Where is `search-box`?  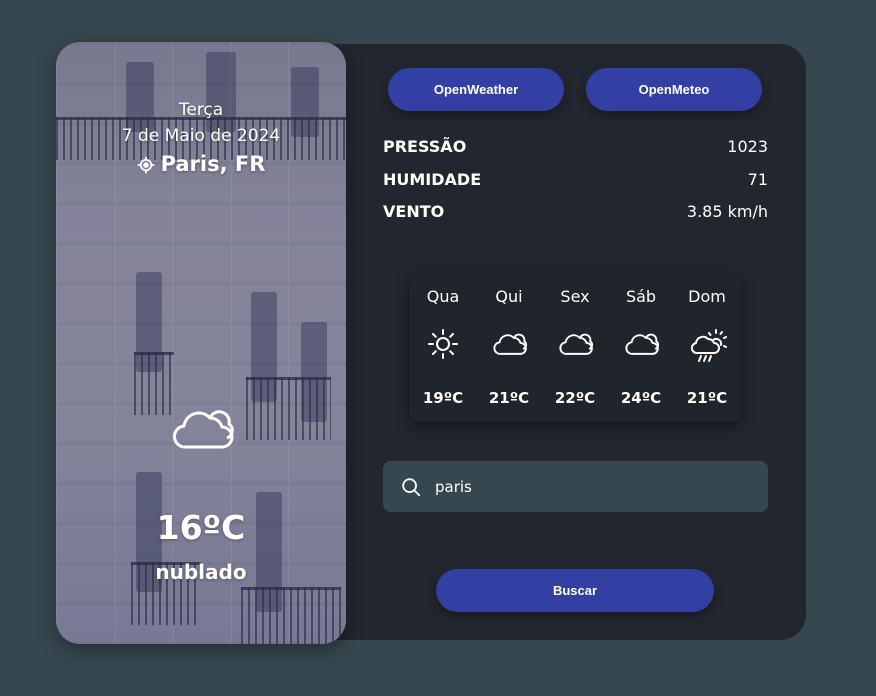 search-box is located at coordinates (575, 486).